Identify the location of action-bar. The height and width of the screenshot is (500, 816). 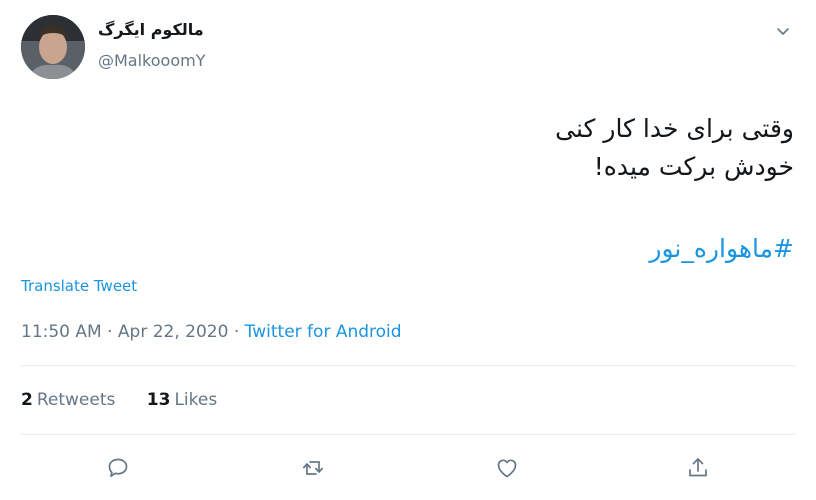
(408, 468).